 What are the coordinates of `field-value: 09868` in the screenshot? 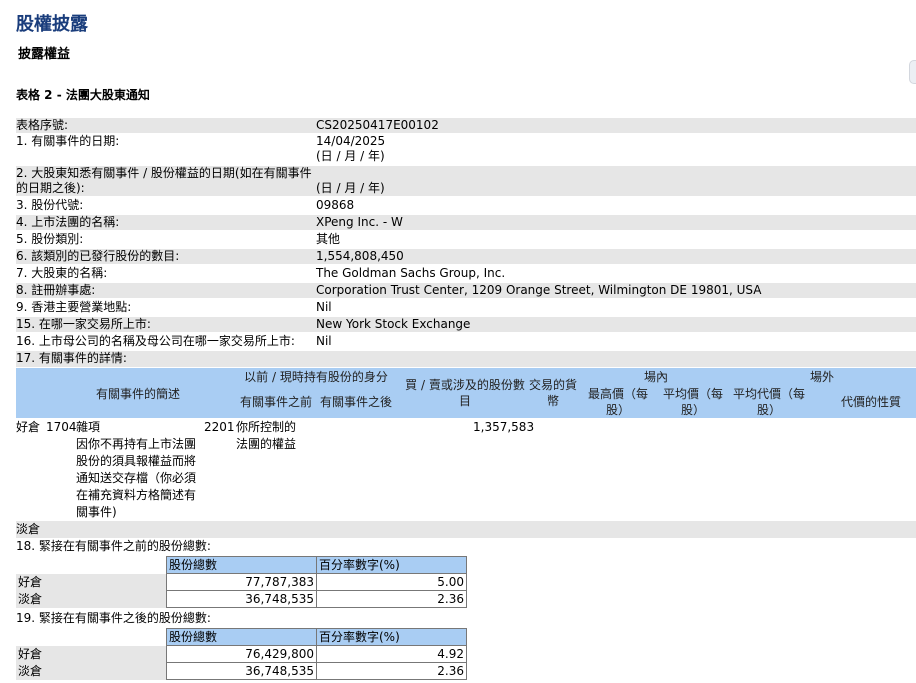 It's located at (335, 205).